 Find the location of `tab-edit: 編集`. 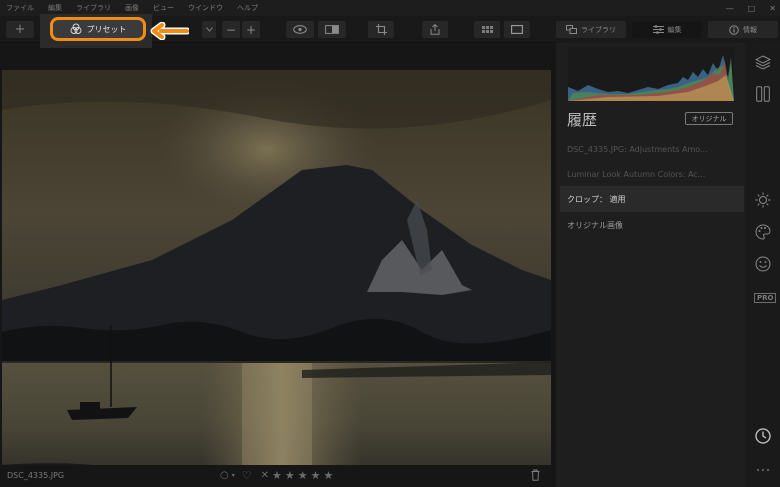

tab-edit: 編集 is located at coordinates (667, 29).